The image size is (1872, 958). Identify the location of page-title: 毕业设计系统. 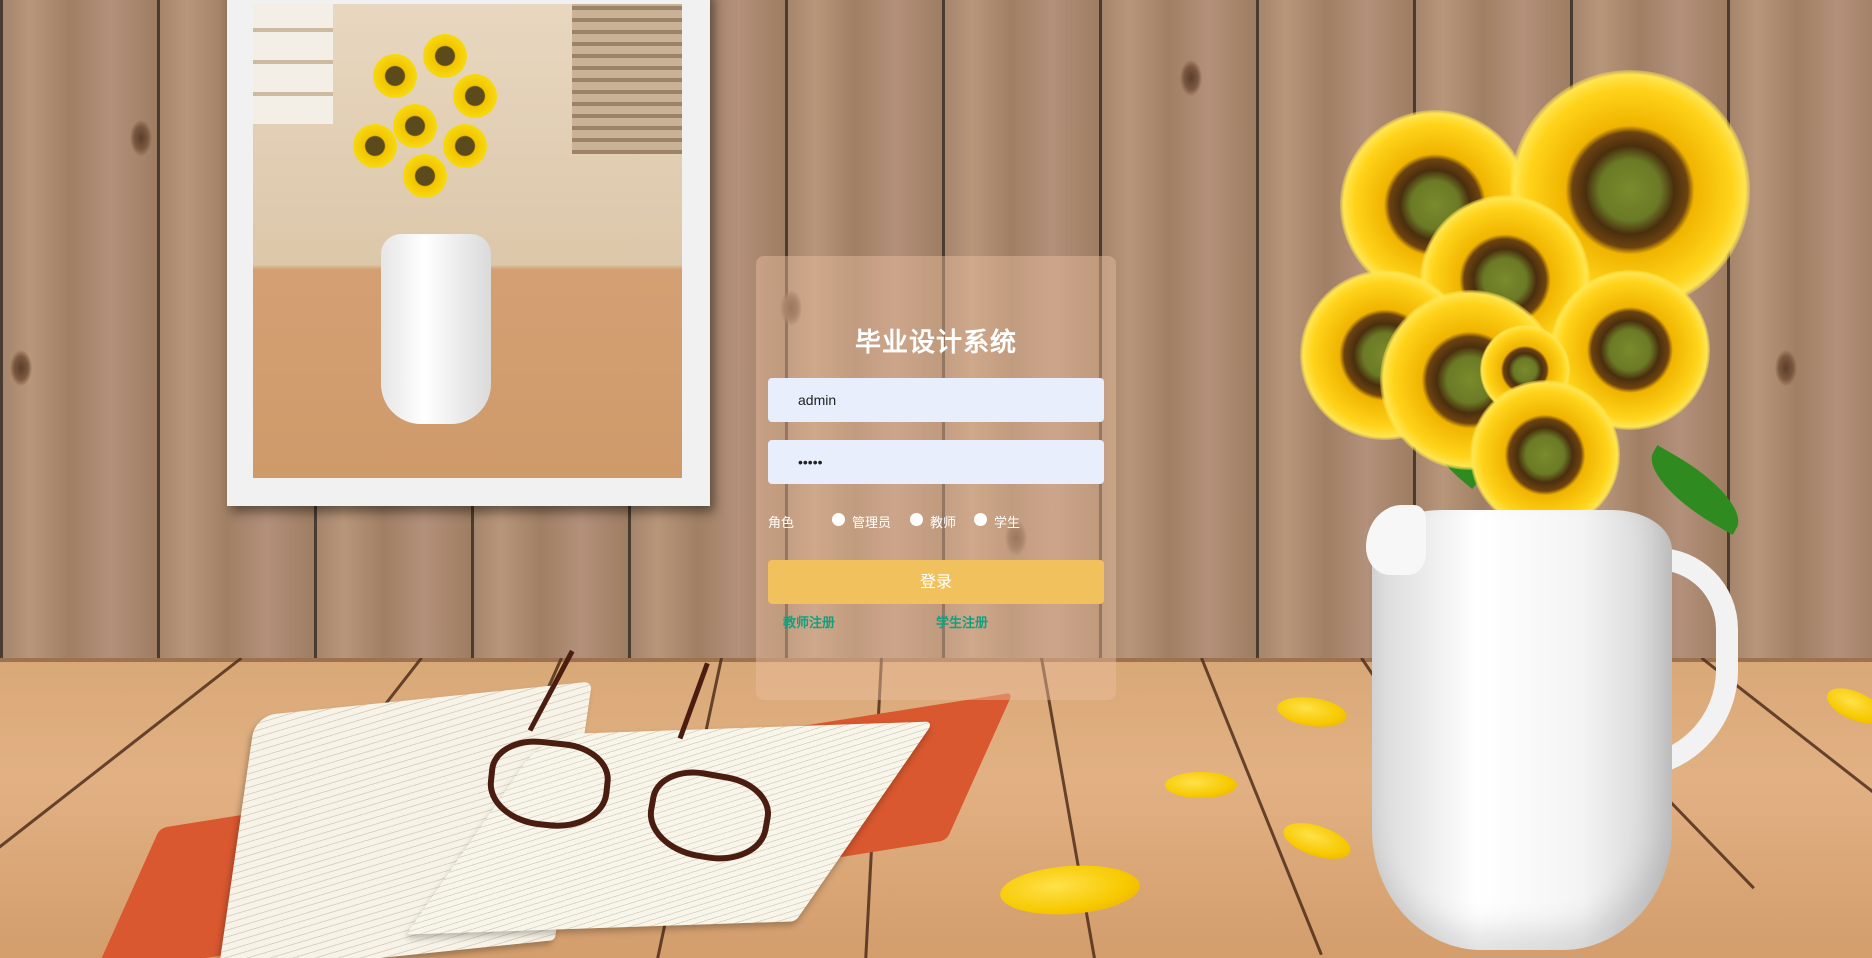
(935, 343).